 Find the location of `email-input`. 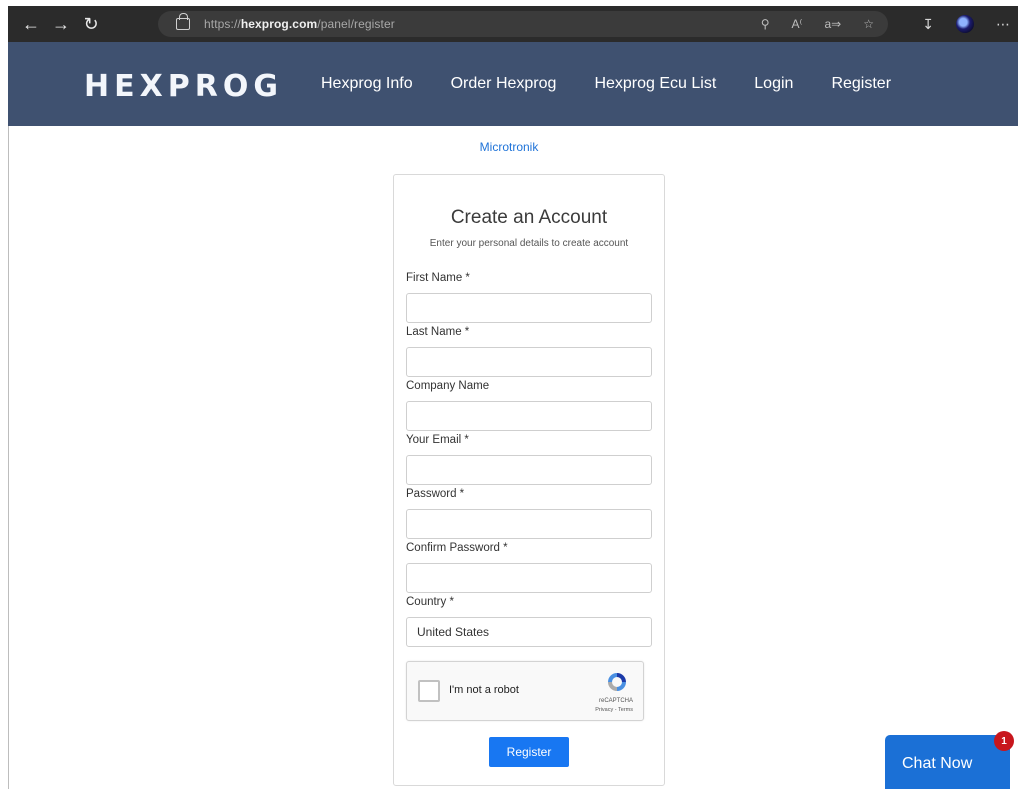

email-input is located at coordinates (529, 470).